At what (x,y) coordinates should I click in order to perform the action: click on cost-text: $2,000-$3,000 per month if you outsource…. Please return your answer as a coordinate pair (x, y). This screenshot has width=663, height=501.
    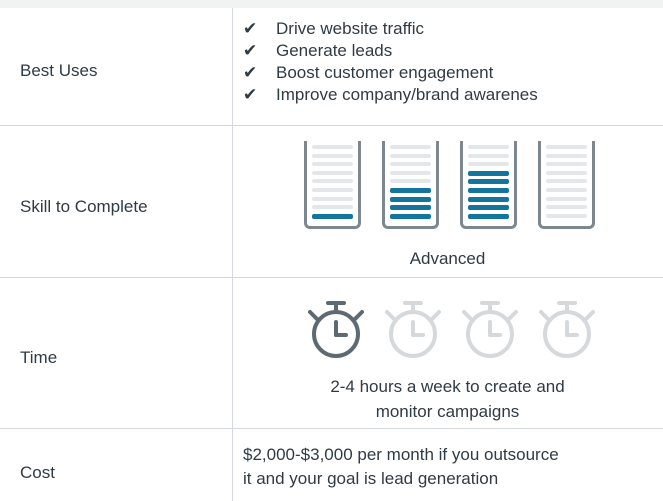
    Looking at the image, I should click on (401, 467).